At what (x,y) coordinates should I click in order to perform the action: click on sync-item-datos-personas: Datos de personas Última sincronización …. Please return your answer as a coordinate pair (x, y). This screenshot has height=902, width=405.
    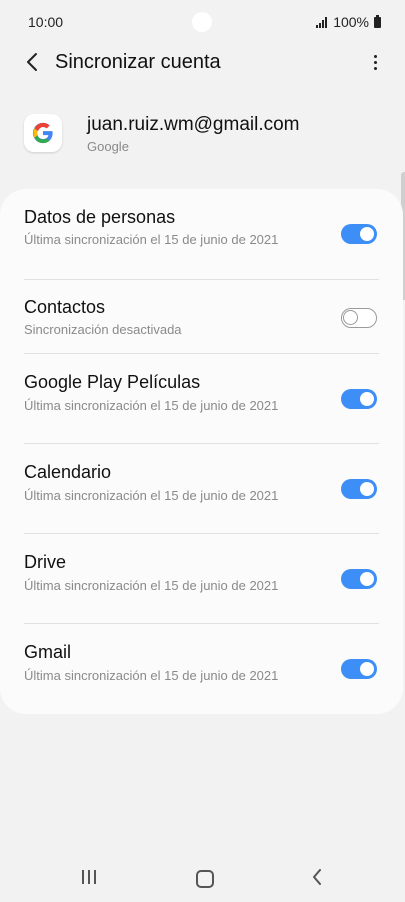
    Looking at the image, I should click on (201, 234).